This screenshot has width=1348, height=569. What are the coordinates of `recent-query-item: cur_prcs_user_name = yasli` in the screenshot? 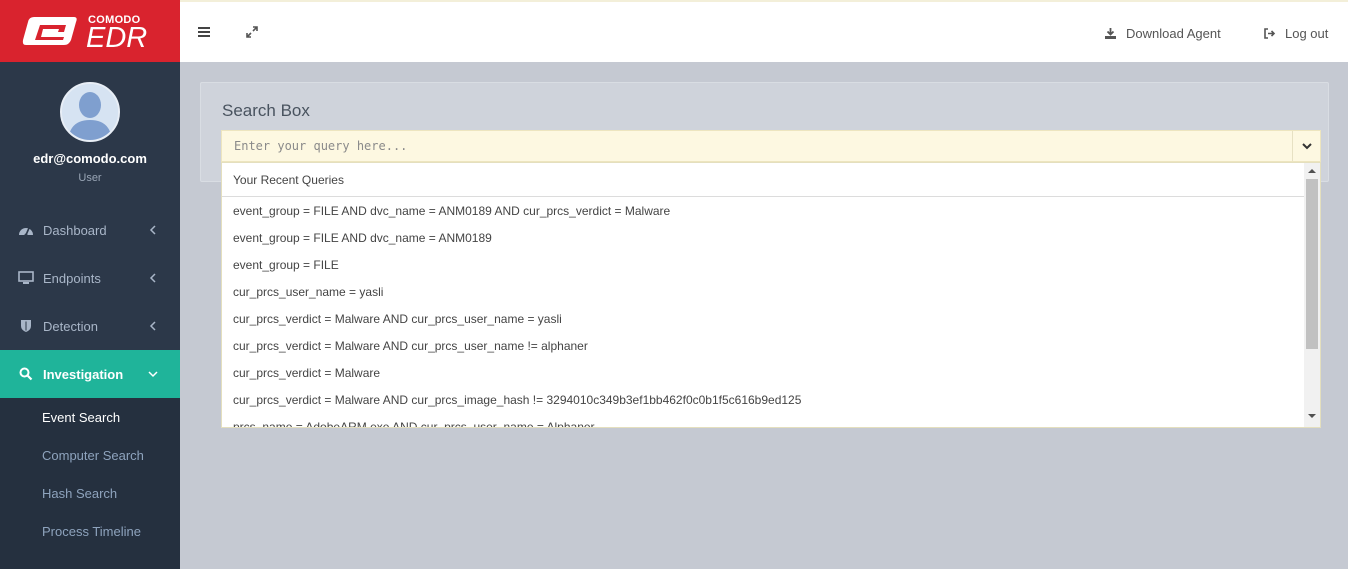 It's located at (308, 292).